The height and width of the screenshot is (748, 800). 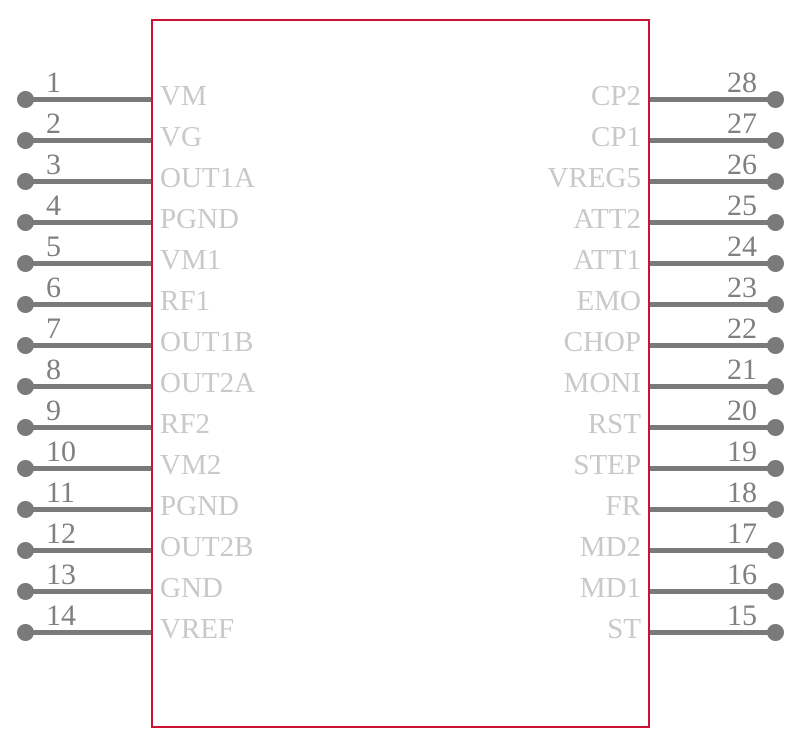 What do you see at coordinates (610, 547) in the screenshot?
I see `pin-name-MD2: MD2` at bounding box center [610, 547].